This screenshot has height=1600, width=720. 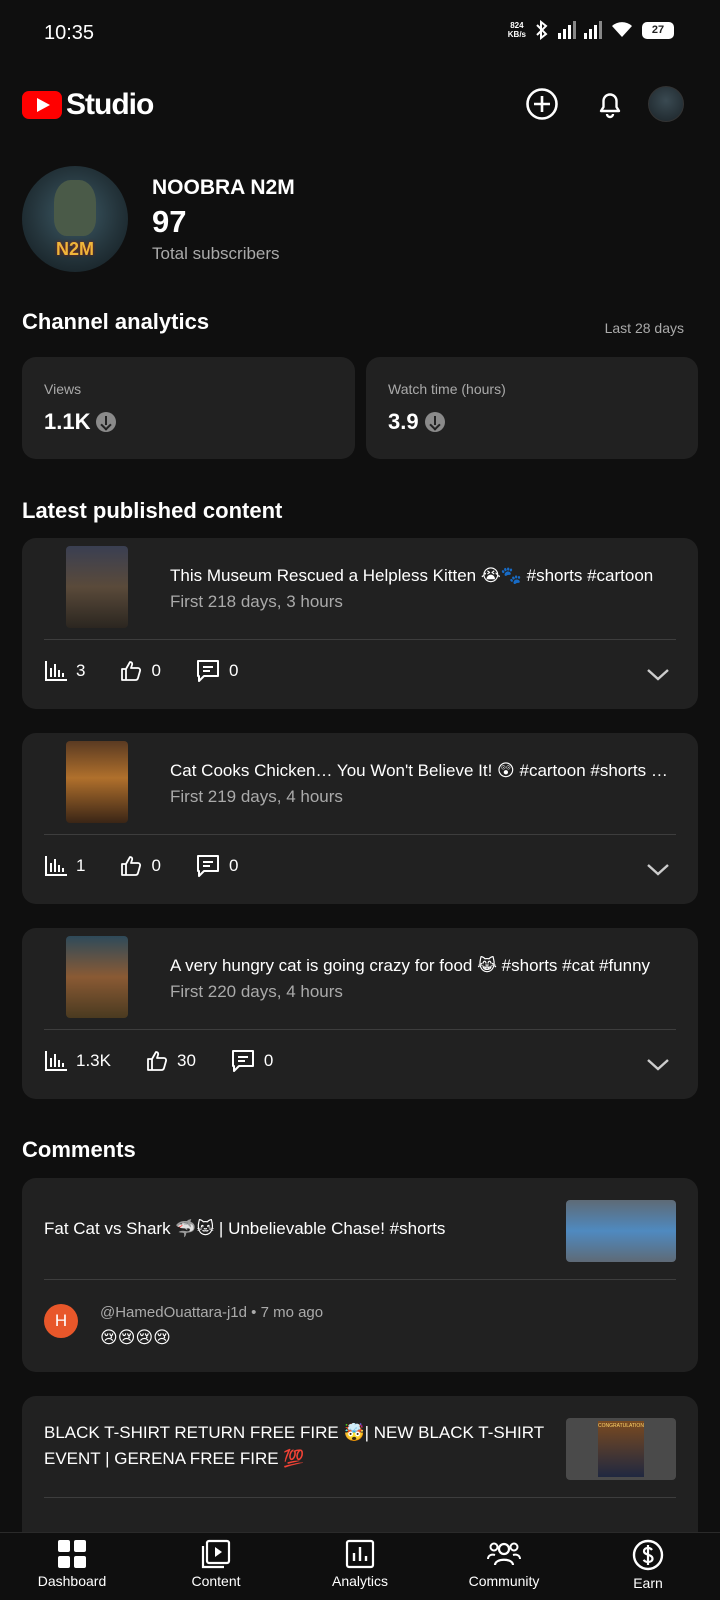 I want to click on bell-icon, so click(x=610, y=104).